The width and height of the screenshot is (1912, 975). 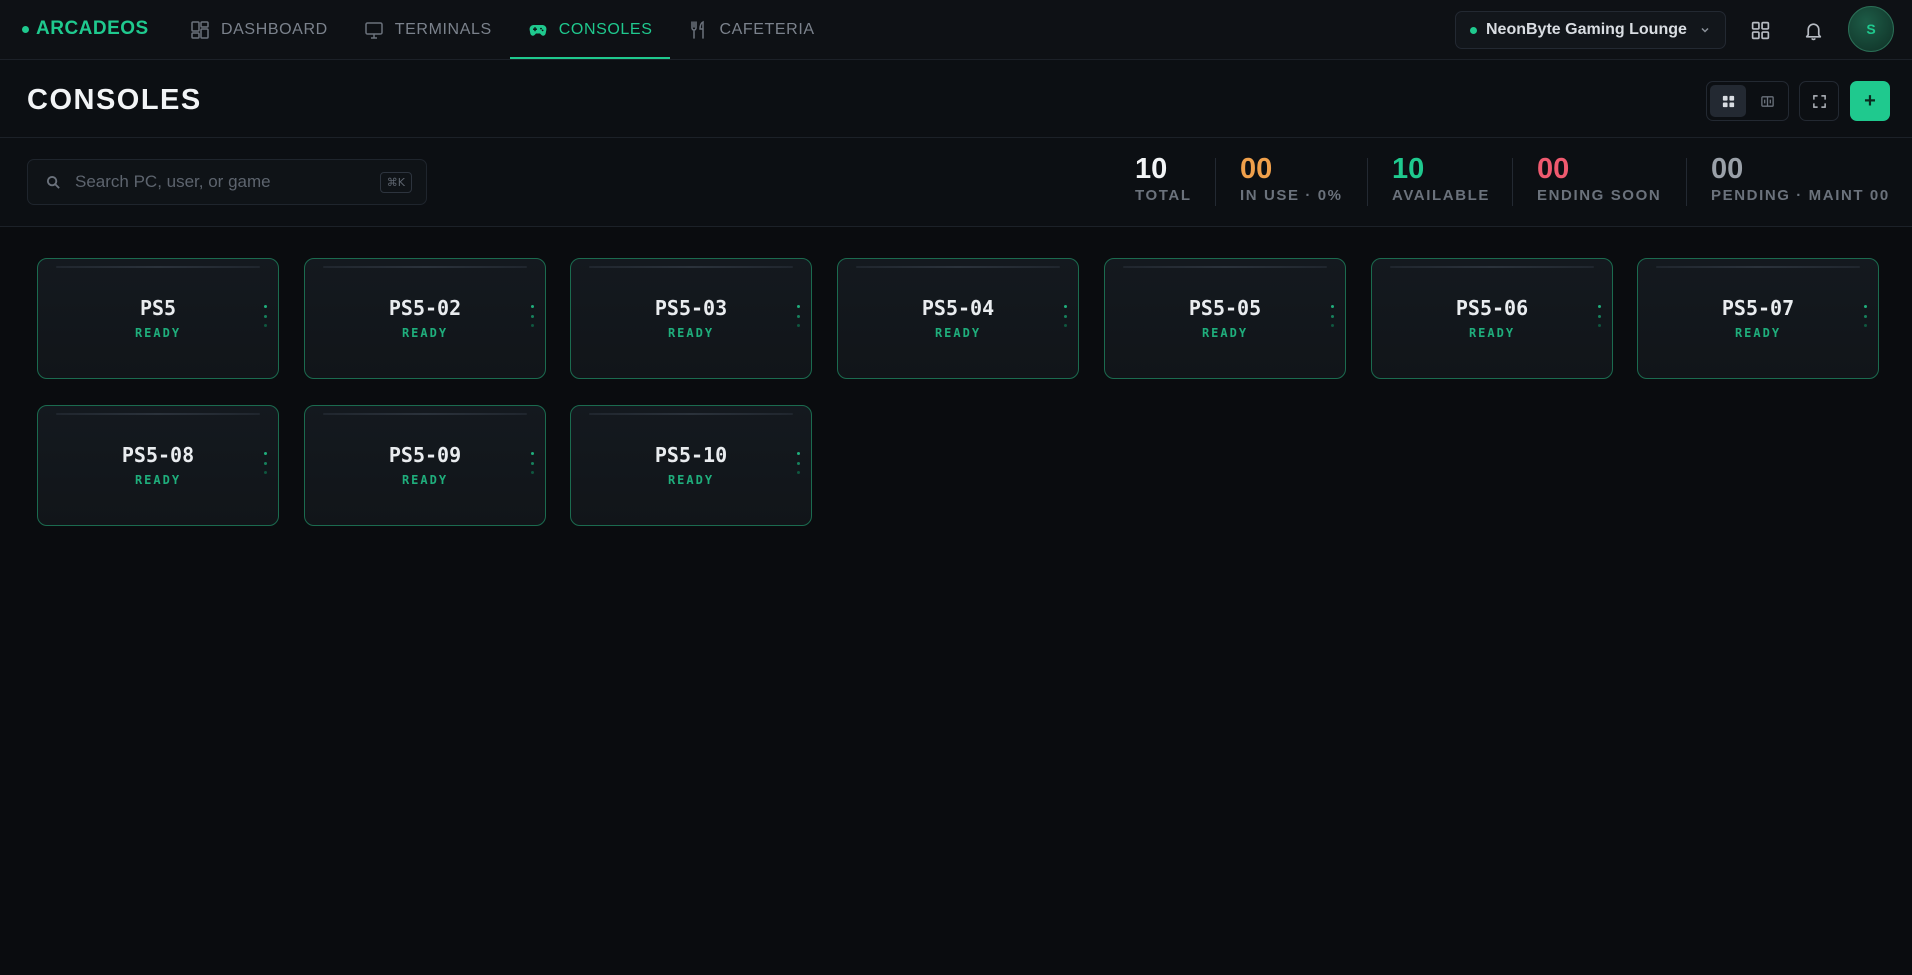 I want to click on console-card: PS5-08 READY, so click(x=158, y=465).